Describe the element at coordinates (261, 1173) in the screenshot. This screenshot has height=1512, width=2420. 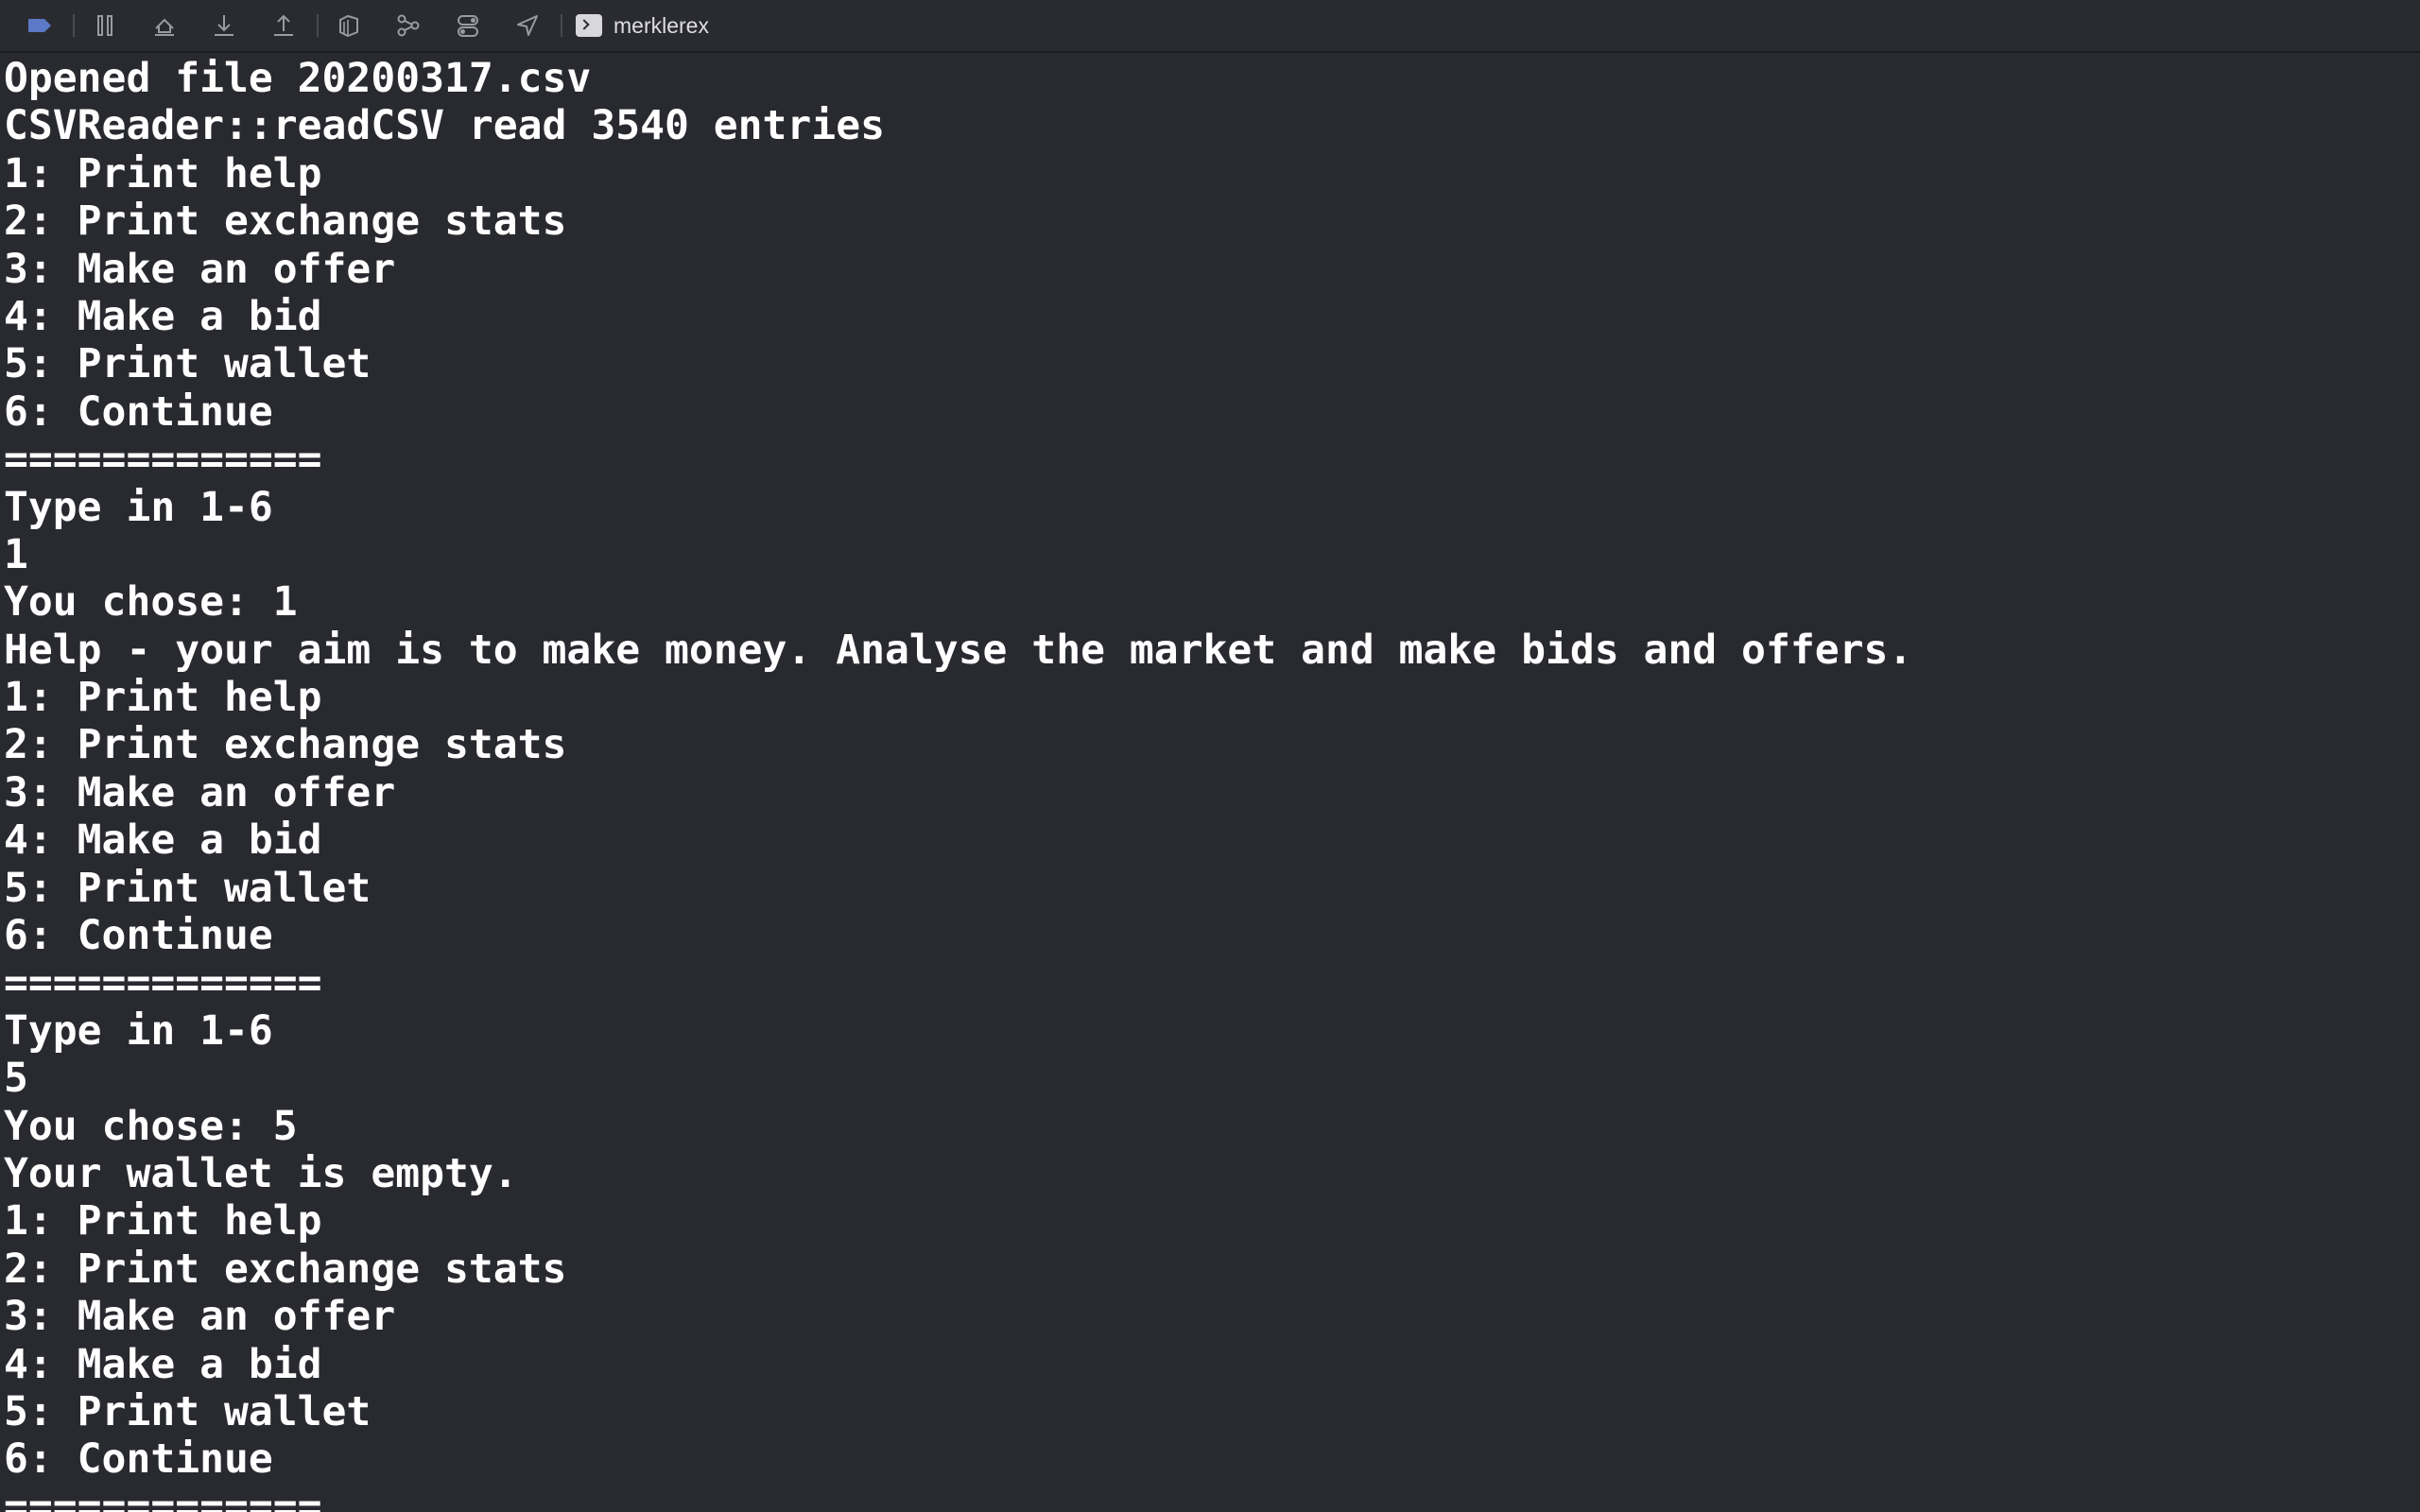
I see `console-line: Your wallet is empty.` at that location.